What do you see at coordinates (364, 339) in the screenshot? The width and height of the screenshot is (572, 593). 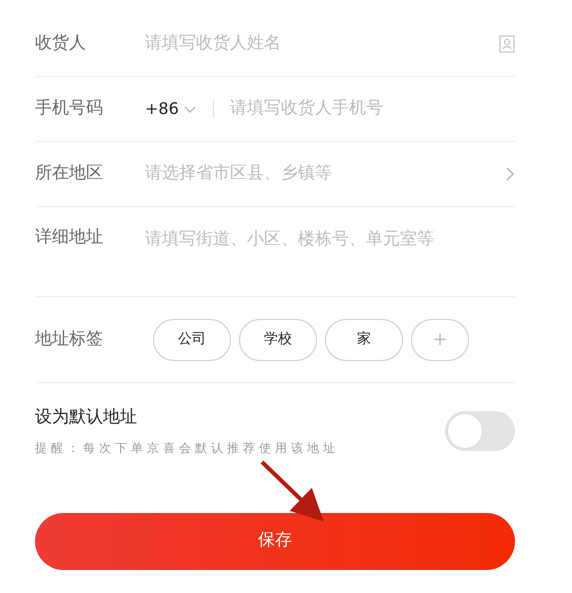 I see `tag-chip: 家` at bounding box center [364, 339].